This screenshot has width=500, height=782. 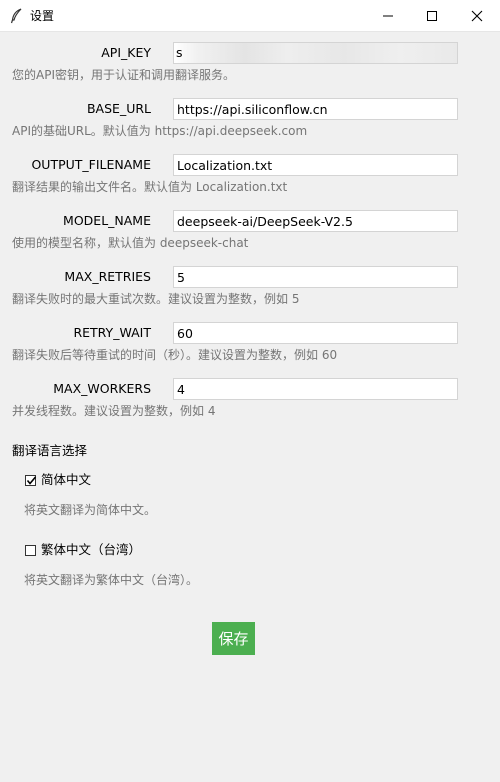 I want to click on max-workers-input, so click(x=315, y=389).